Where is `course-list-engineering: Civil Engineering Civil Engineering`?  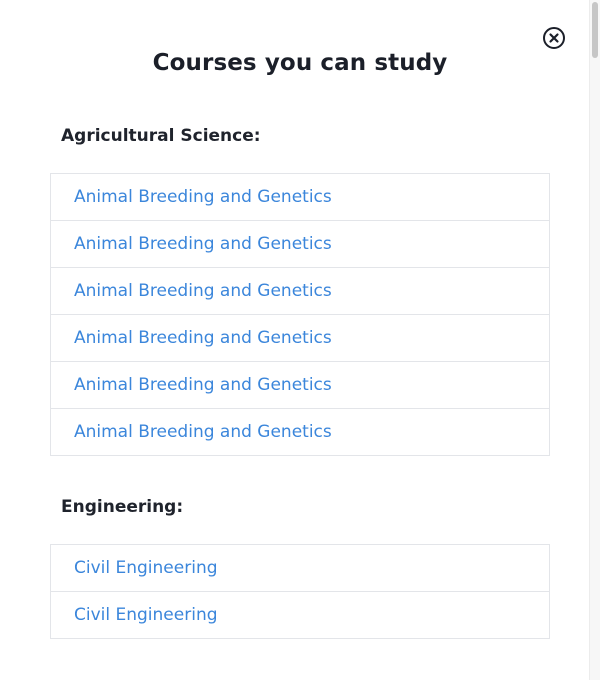
course-list-engineering: Civil Engineering Civil Engineering is located at coordinates (300, 591).